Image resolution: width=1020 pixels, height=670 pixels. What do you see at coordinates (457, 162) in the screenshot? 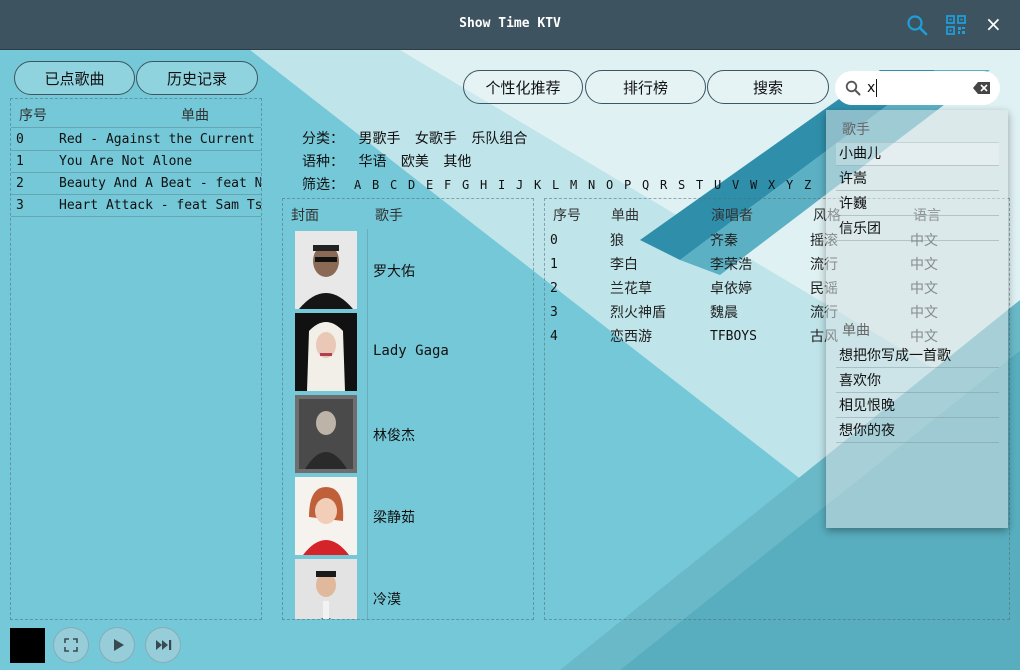
I see `filter-other: 其他` at bounding box center [457, 162].